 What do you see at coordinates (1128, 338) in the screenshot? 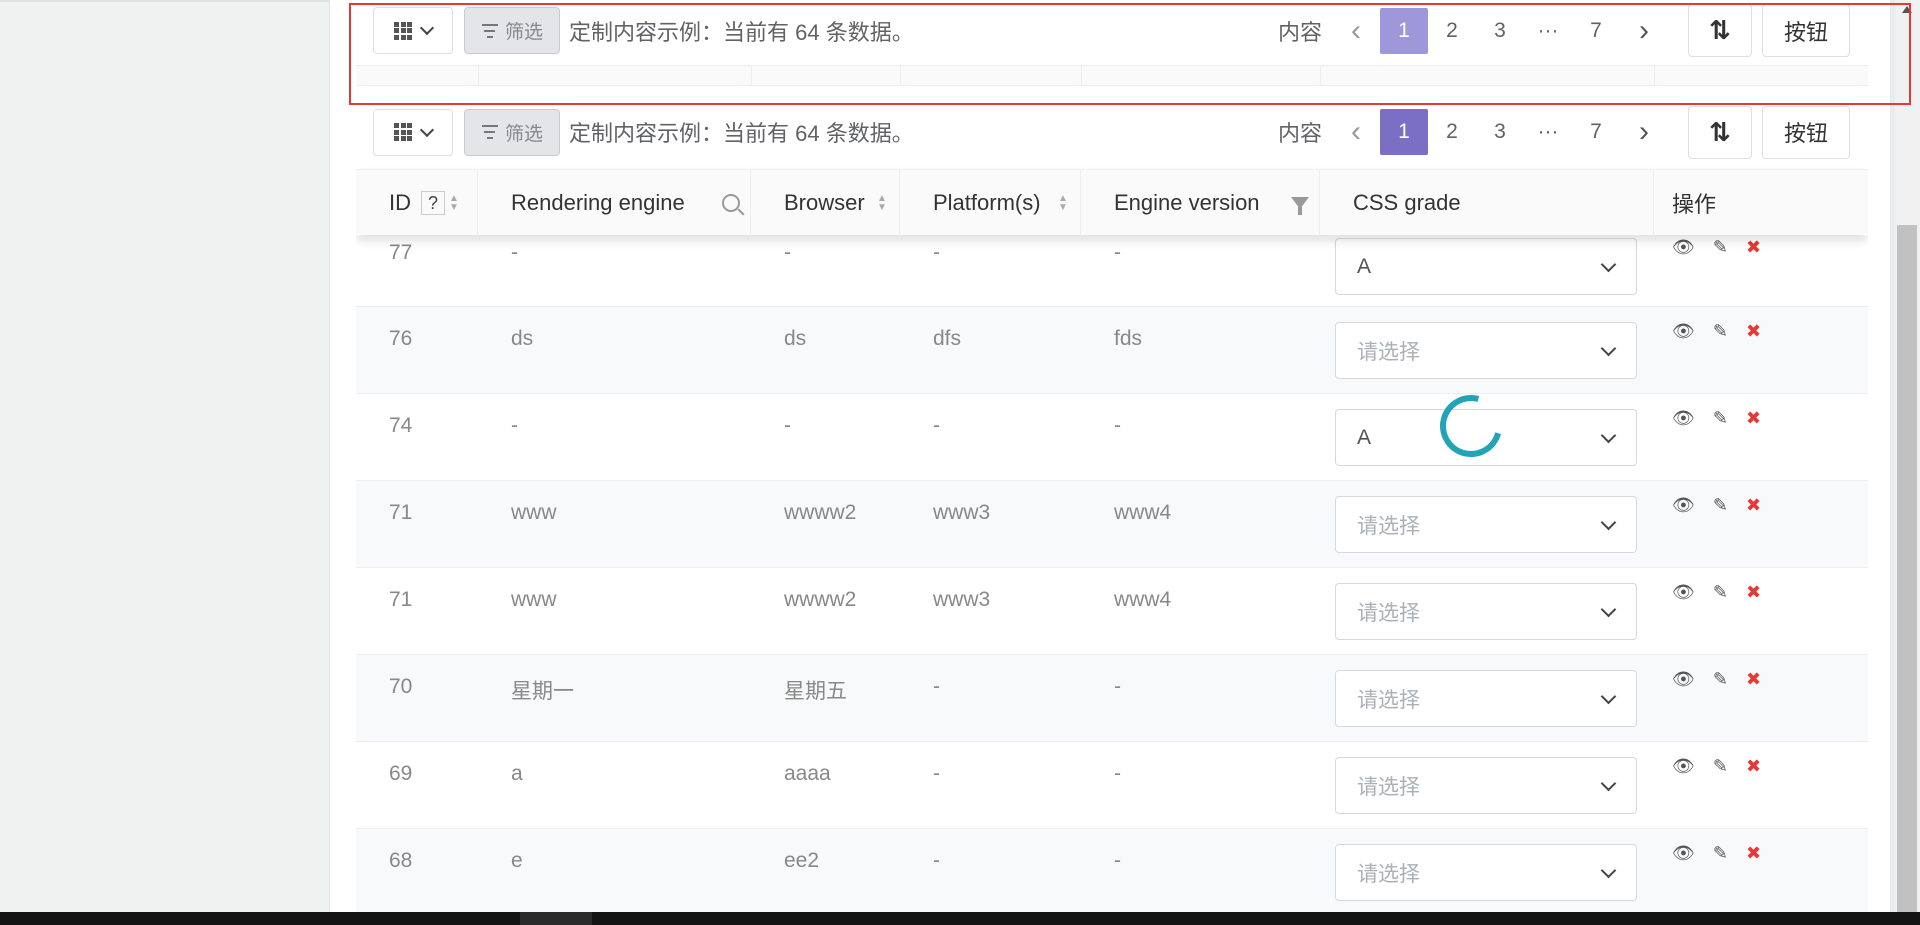
I see `cell-engine-version: fds` at bounding box center [1128, 338].